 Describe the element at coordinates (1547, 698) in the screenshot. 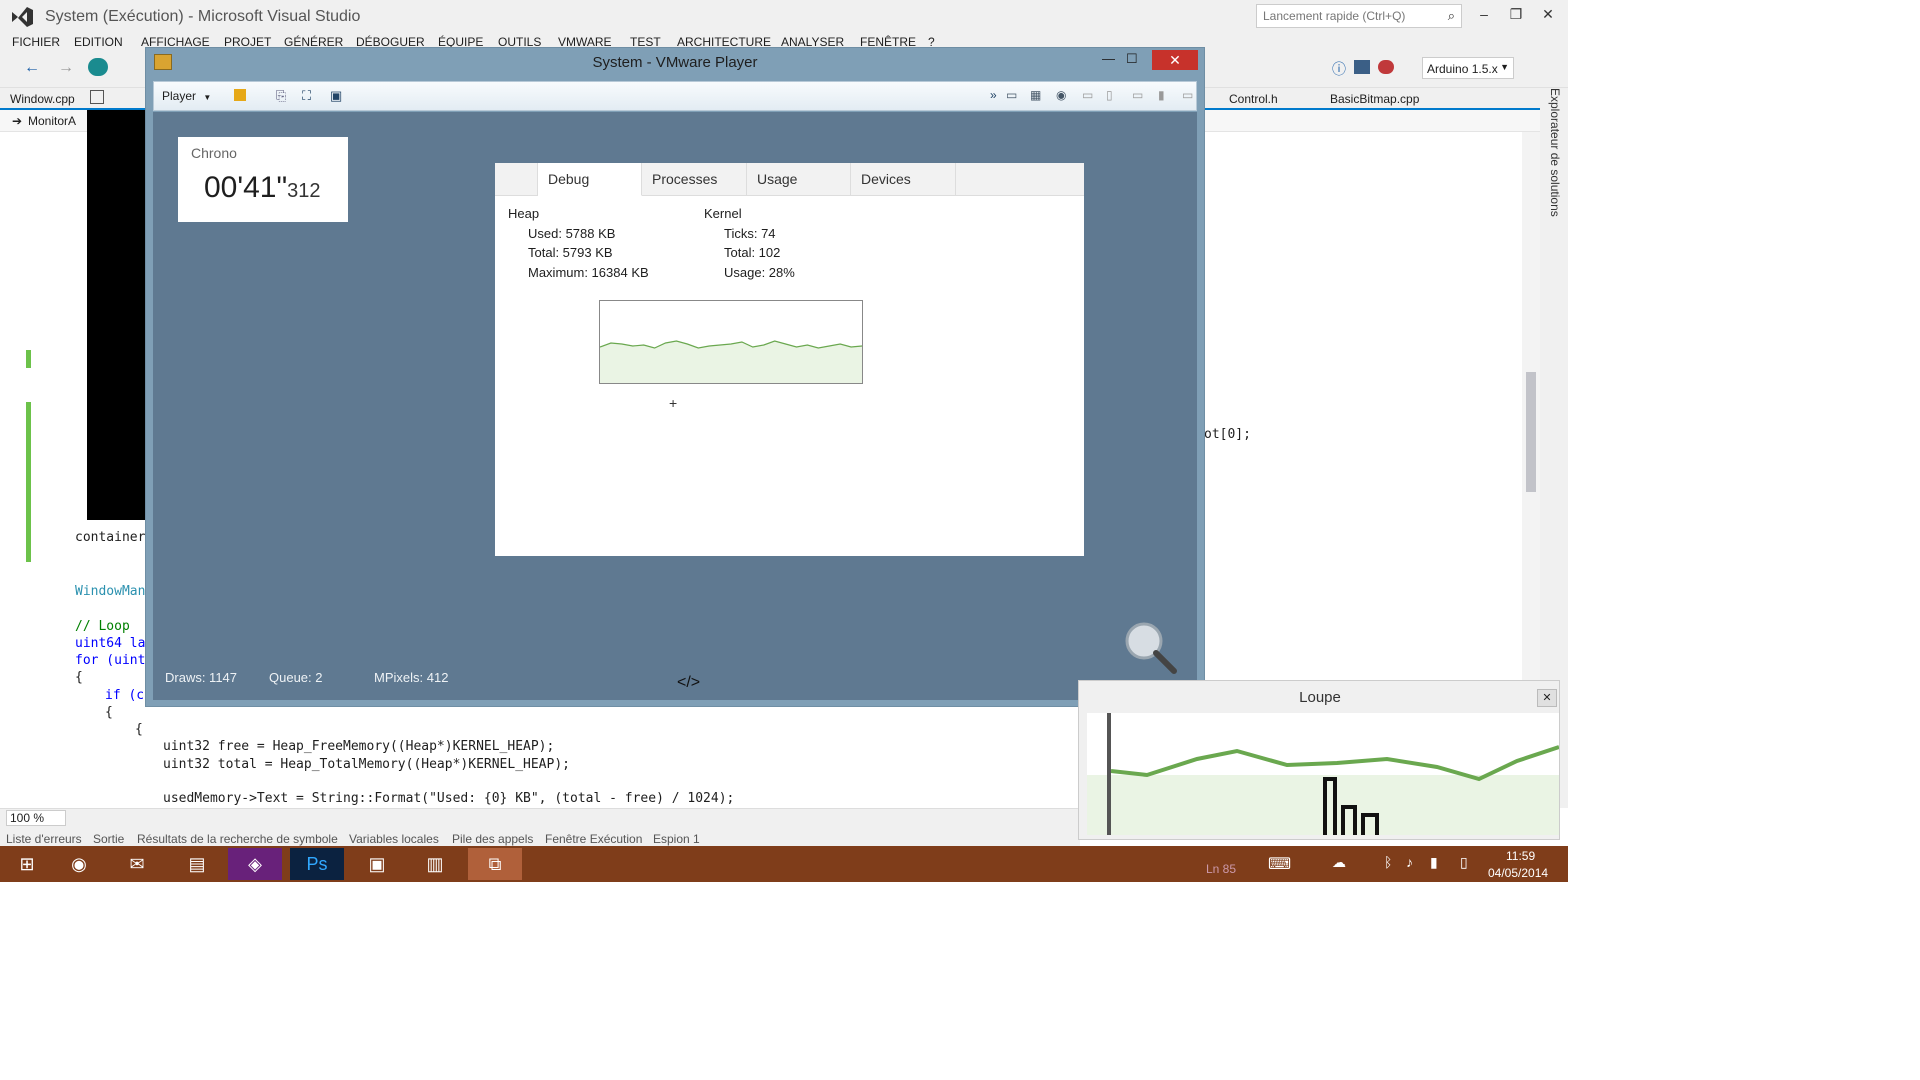

I see `loupe-close-button: ✕` at that location.